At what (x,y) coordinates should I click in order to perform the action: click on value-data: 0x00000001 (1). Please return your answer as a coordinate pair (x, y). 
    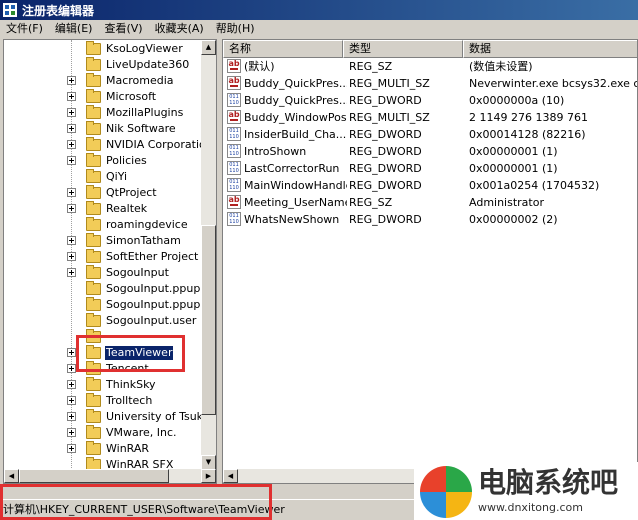
    Looking at the image, I should click on (513, 168).